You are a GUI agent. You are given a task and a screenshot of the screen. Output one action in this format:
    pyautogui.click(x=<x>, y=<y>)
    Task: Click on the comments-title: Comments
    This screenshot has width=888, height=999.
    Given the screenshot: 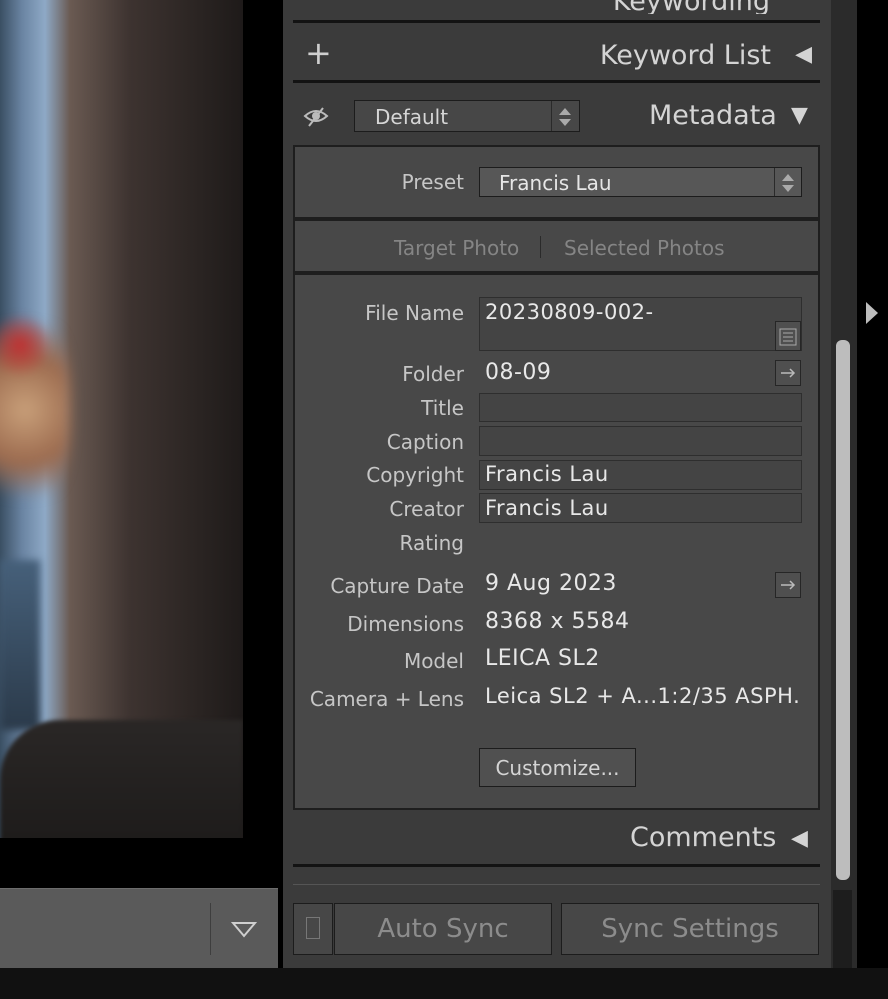 What is the action you would take?
    pyautogui.click(x=703, y=837)
    